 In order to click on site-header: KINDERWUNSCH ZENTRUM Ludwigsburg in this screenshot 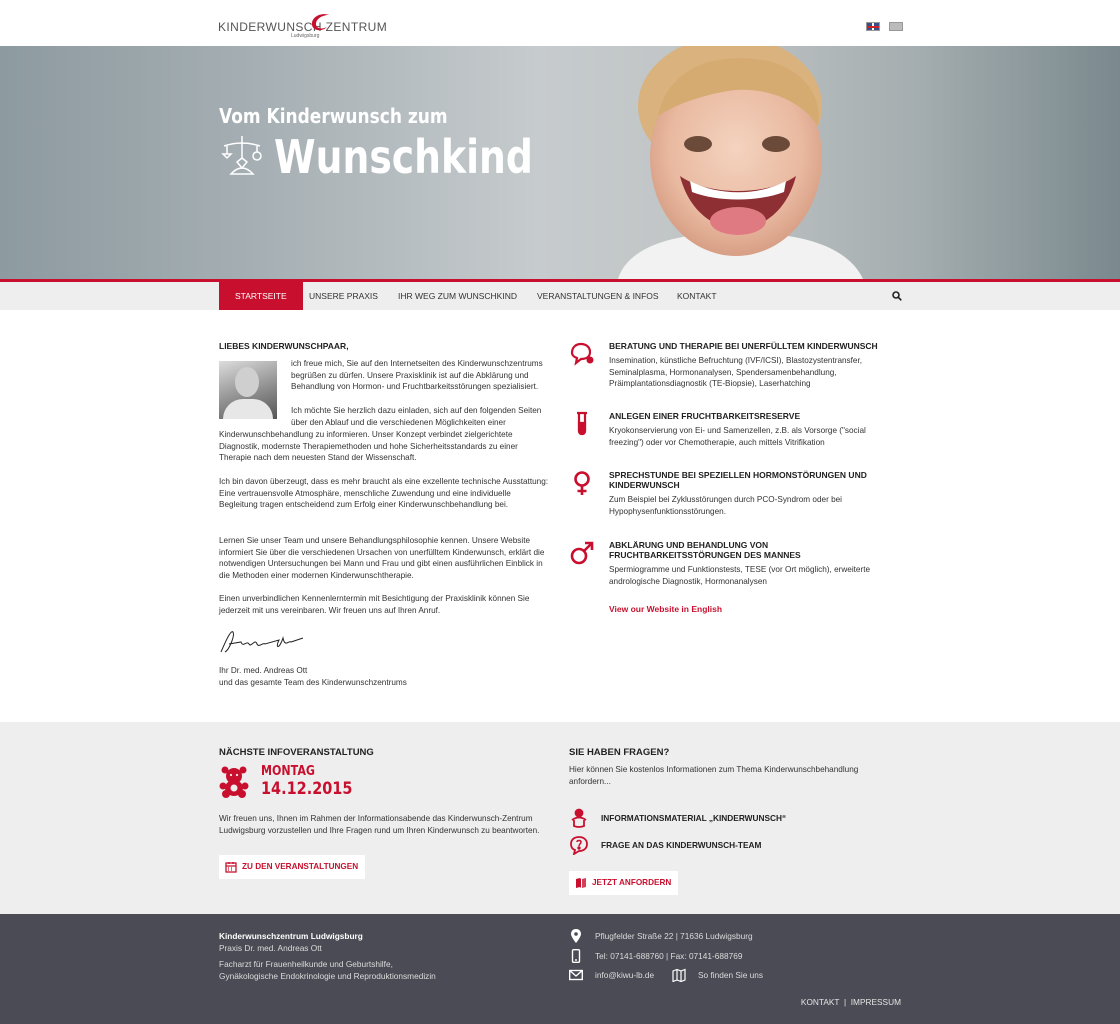, I will do `click(560, 23)`.